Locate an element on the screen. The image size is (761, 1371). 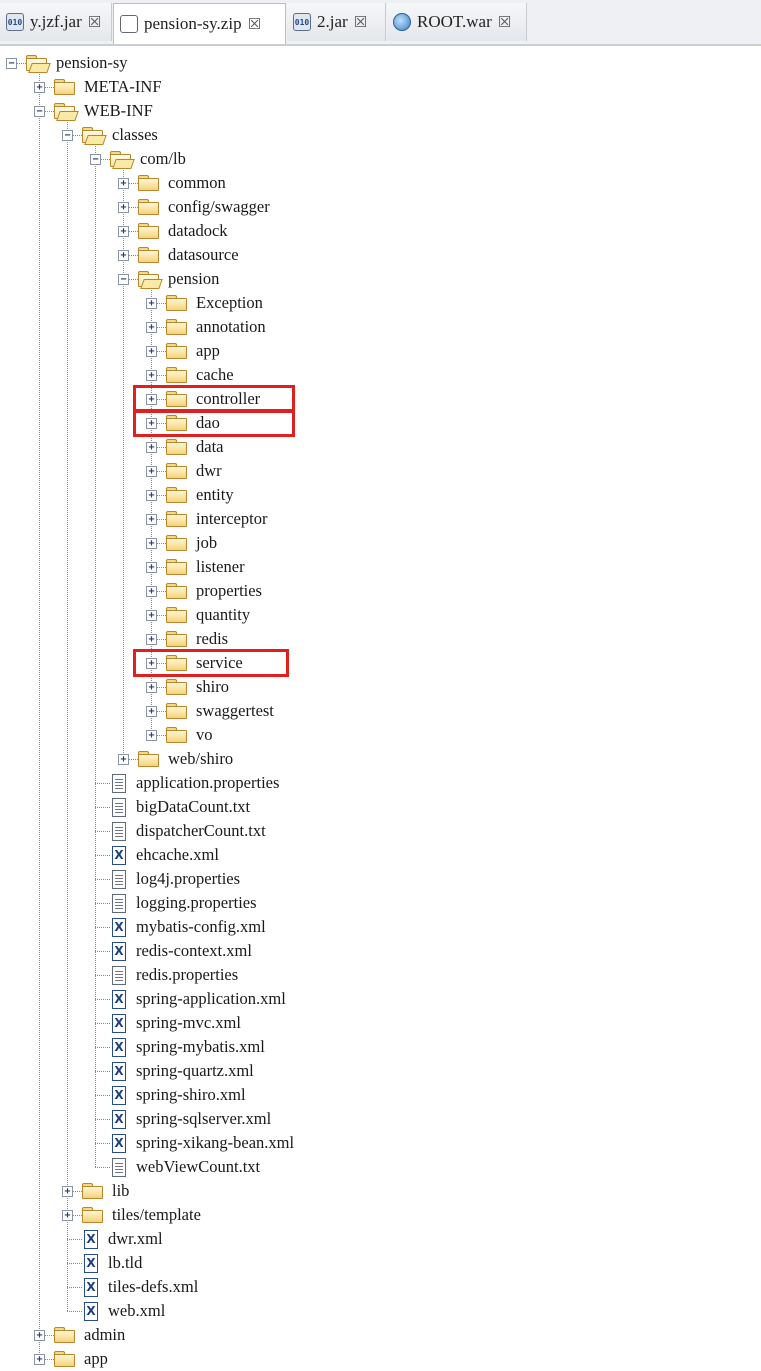
jar-icon: 010 is located at coordinates (15, 22).